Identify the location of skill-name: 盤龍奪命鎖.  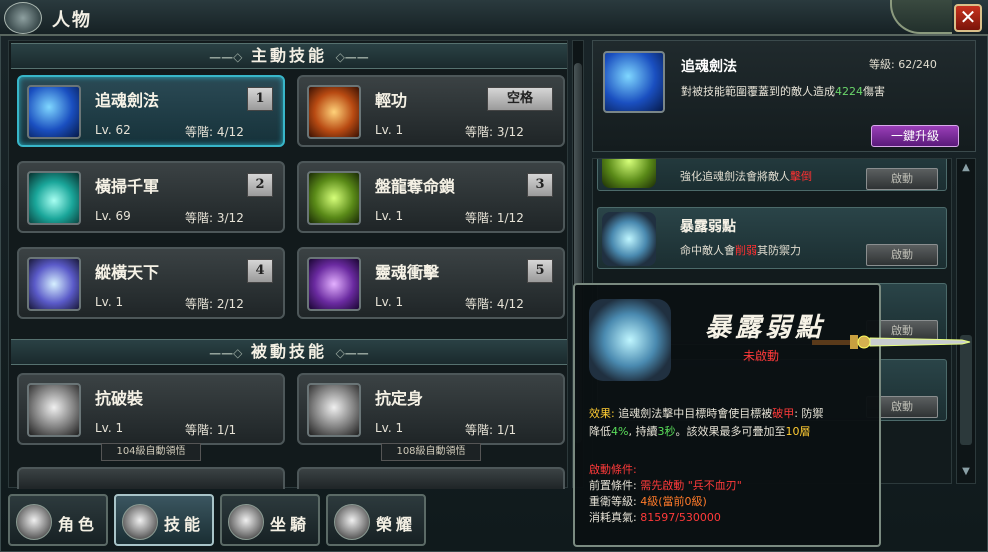
(415, 186).